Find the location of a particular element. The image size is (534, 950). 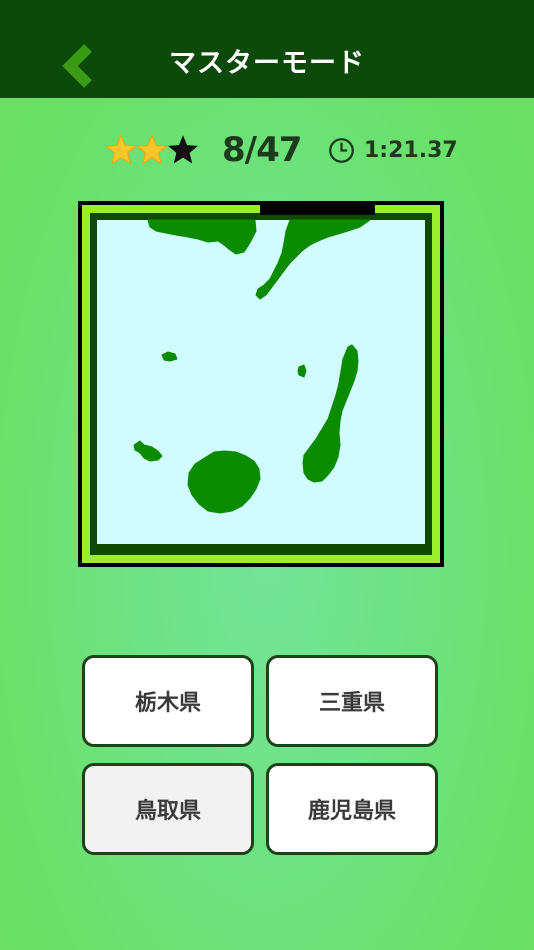

stats-bar: 8/47 1:21.37 is located at coordinates (267, 150).